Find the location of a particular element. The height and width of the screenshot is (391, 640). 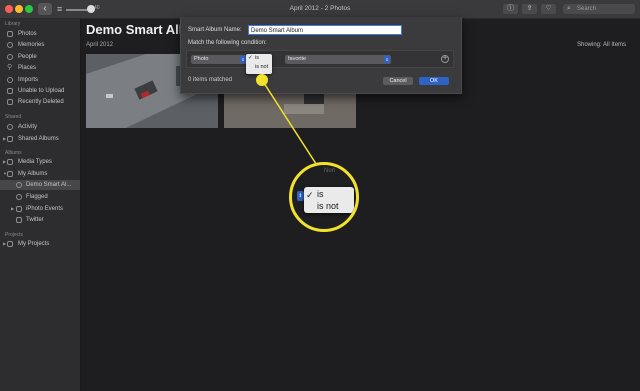

callout-operator-menu: ✓ is is not is located at coordinates (329, 200).